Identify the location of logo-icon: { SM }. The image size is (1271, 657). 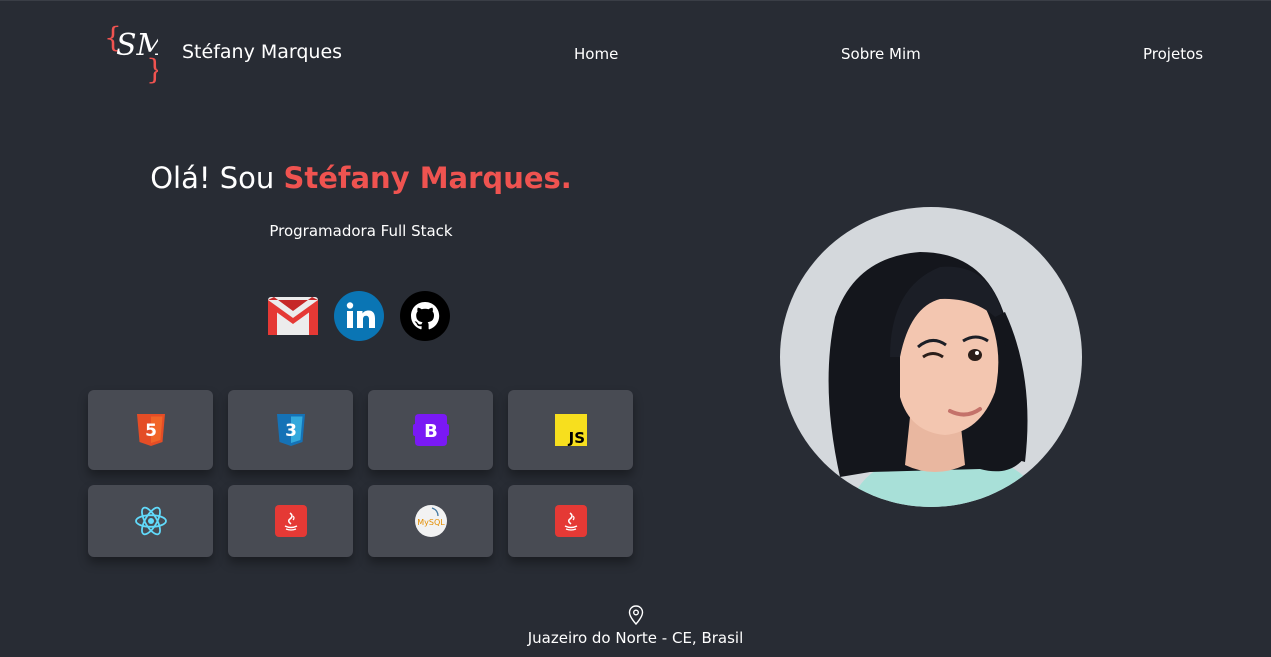
(131, 53).